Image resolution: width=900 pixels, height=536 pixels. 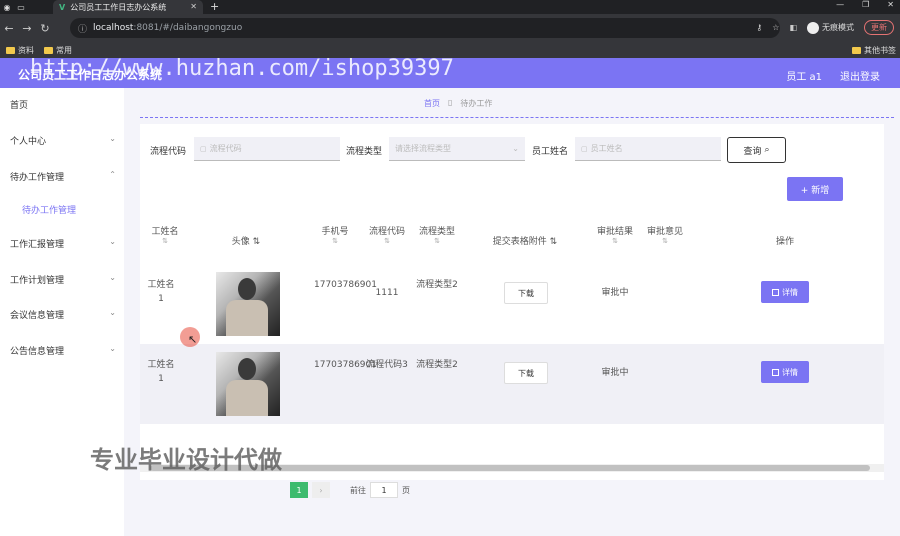 What do you see at coordinates (113, 28) in the screenshot?
I see `url-host: localhost` at bounding box center [113, 28].